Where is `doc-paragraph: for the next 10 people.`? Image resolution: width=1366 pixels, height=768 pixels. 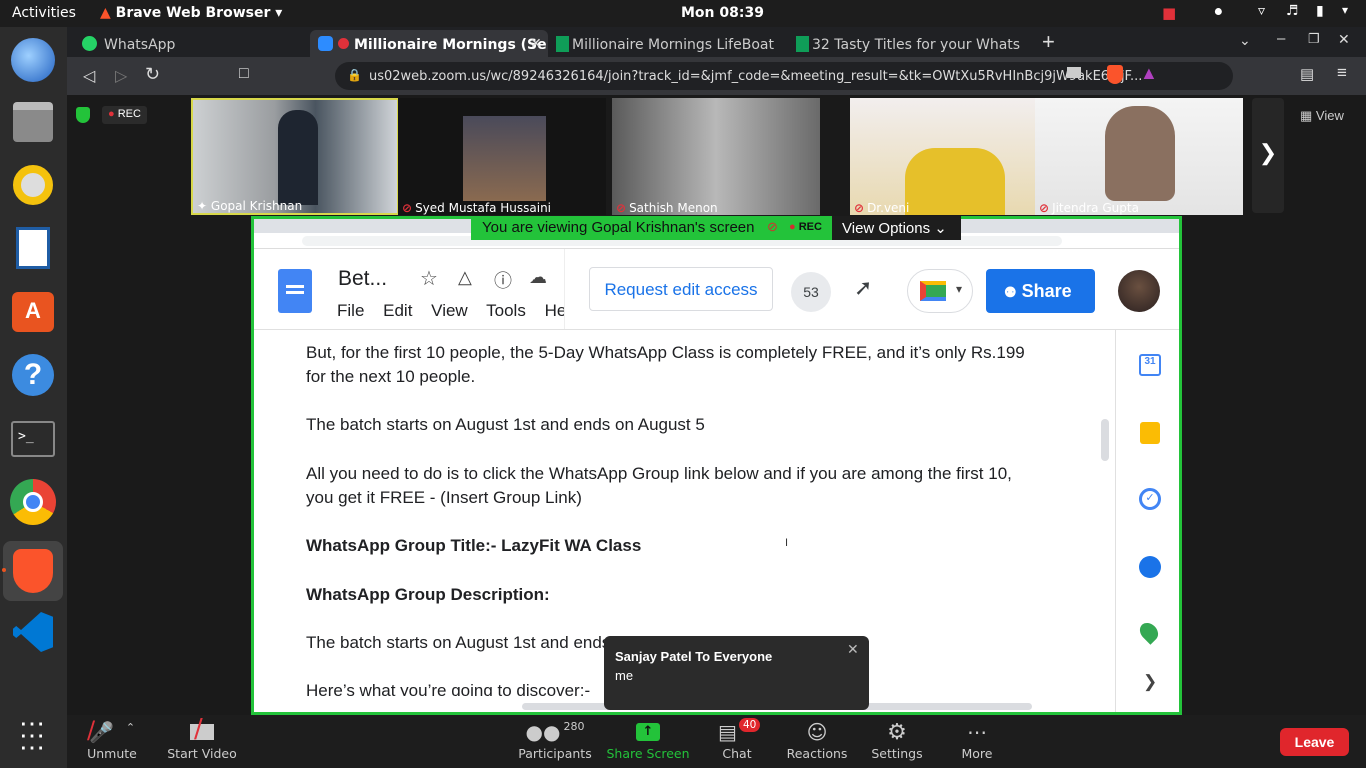 doc-paragraph: for the next 10 people. is located at coordinates (391, 376).